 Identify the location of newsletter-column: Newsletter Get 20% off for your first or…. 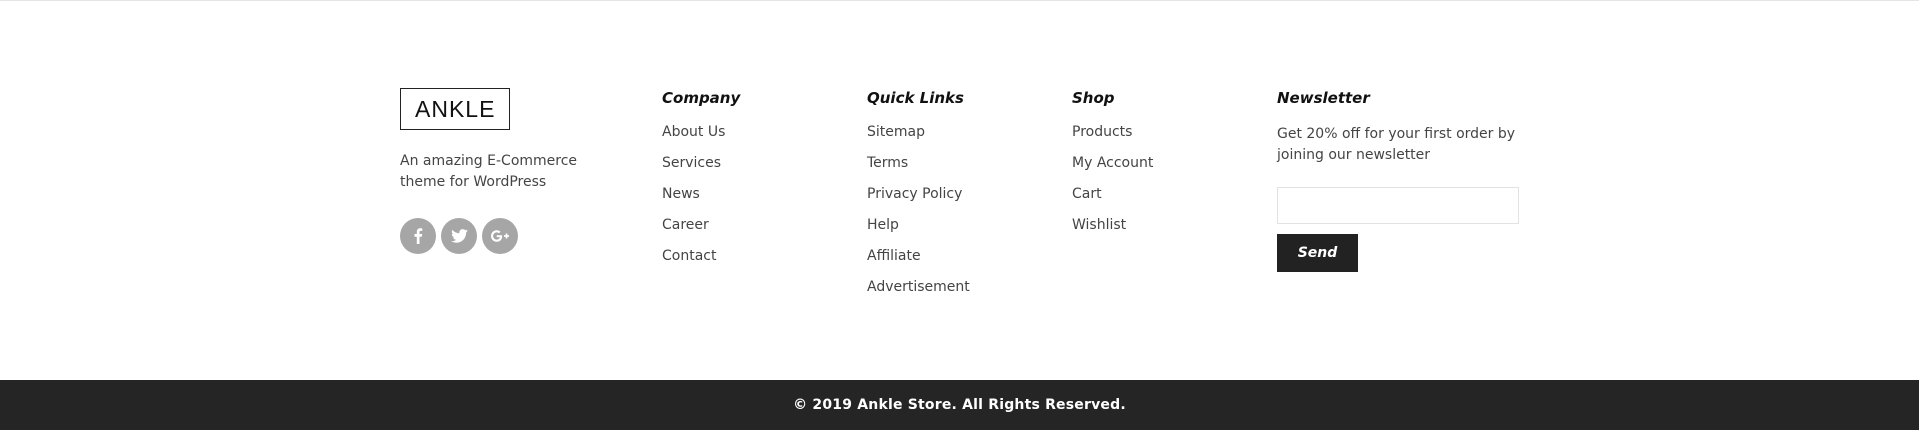
(1407, 180).